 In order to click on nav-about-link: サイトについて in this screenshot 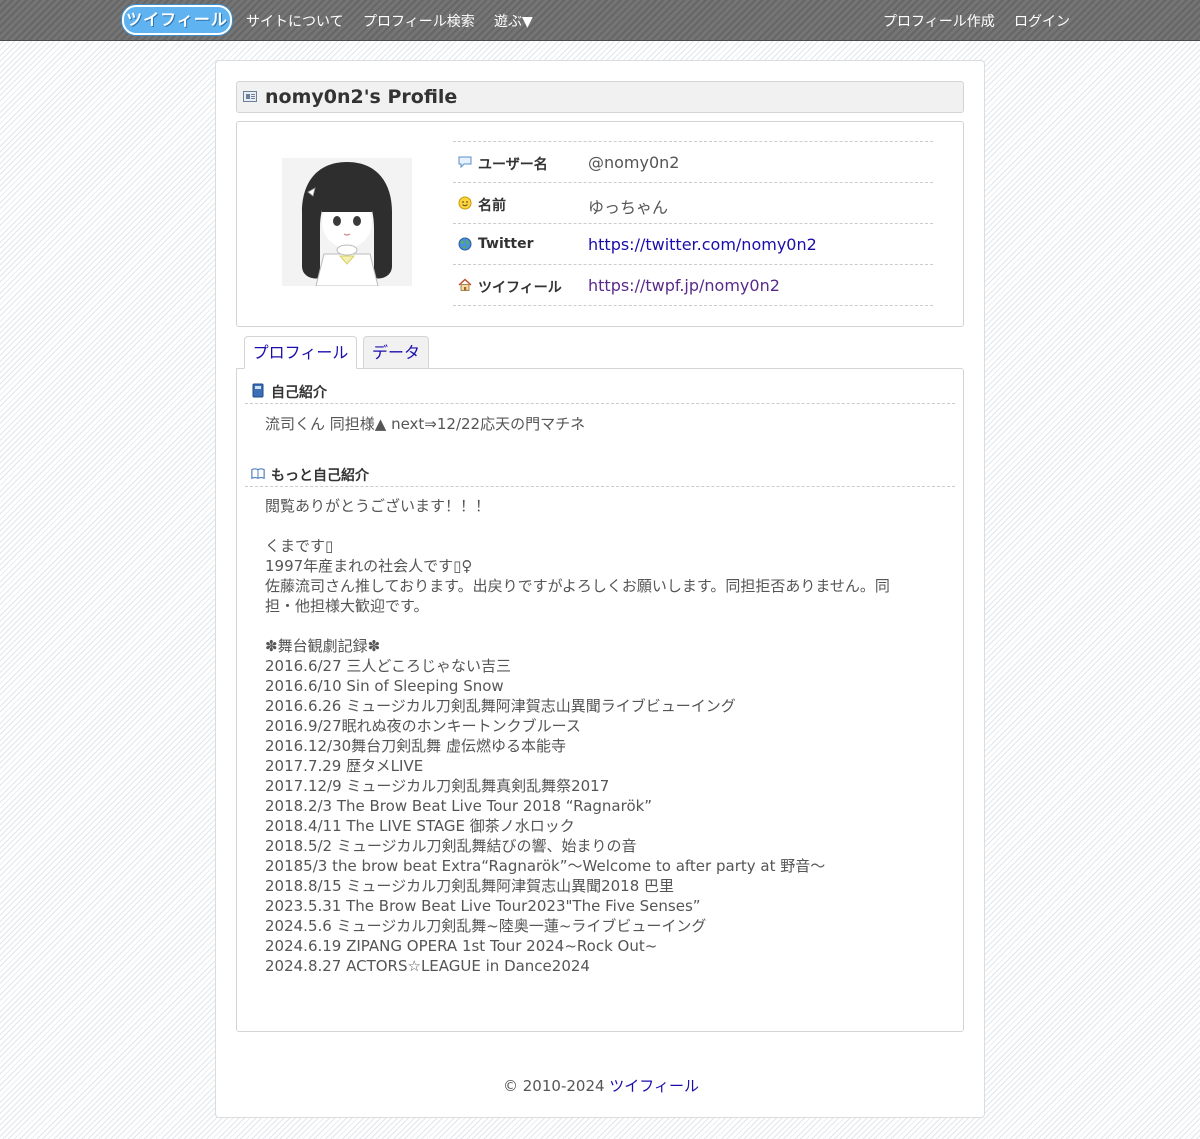, I will do `click(295, 21)`.